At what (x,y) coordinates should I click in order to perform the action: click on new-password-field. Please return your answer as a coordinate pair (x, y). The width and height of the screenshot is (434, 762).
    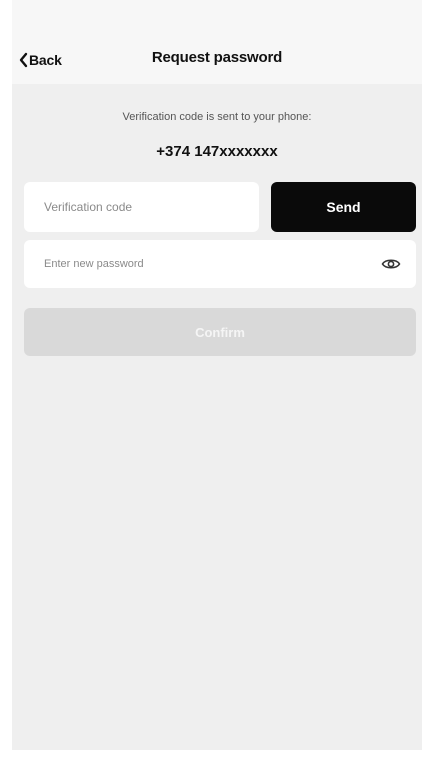
    Looking at the image, I should click on (220, 264).